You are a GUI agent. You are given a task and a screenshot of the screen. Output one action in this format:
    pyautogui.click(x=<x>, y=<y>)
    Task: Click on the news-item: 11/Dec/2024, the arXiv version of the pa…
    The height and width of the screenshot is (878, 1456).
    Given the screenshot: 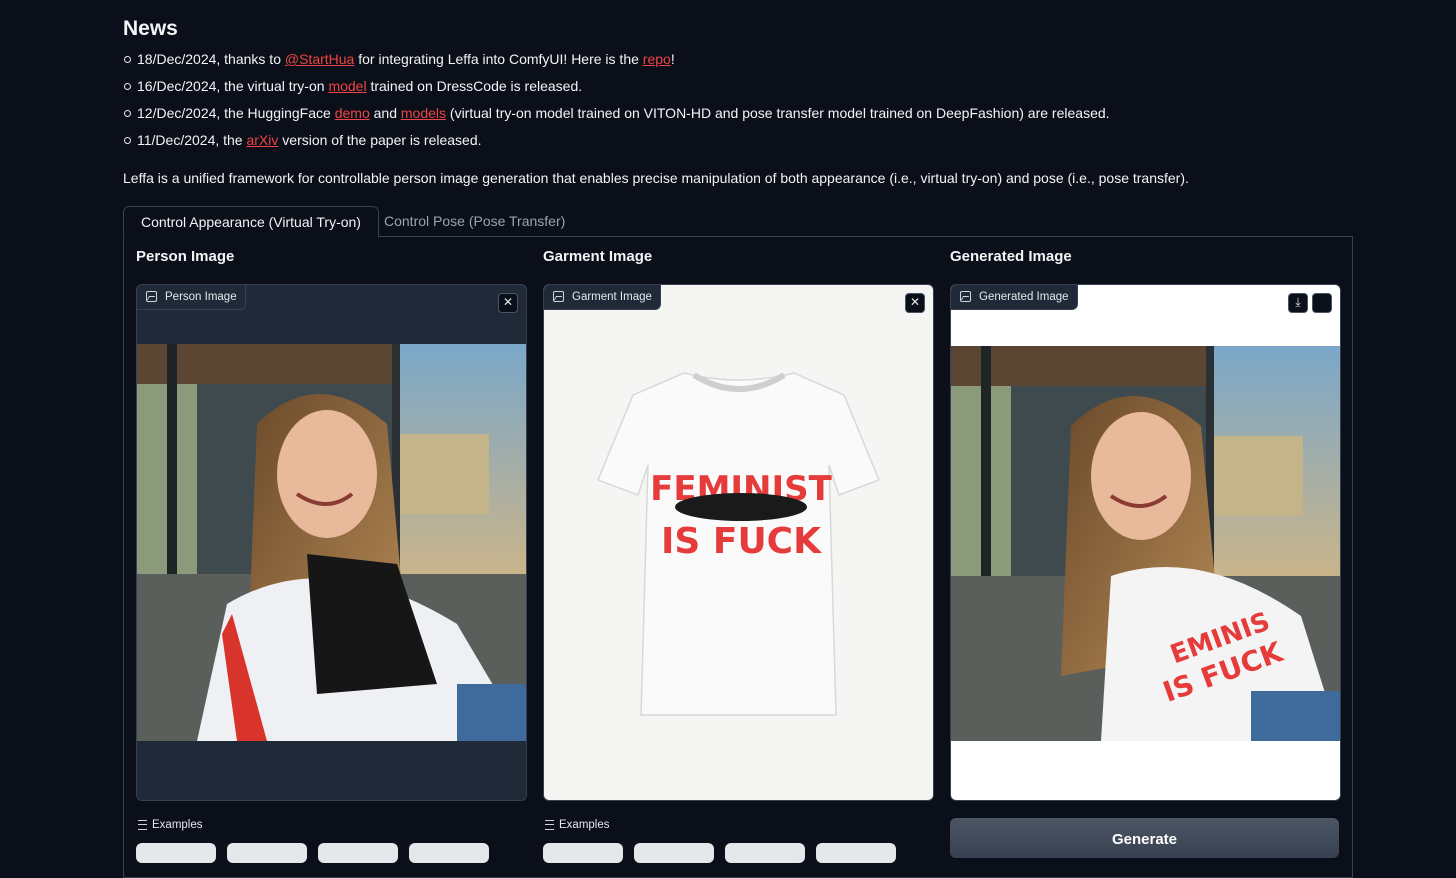 What is the action you would take?
    pyautogui.click(x=617, y=144)
    